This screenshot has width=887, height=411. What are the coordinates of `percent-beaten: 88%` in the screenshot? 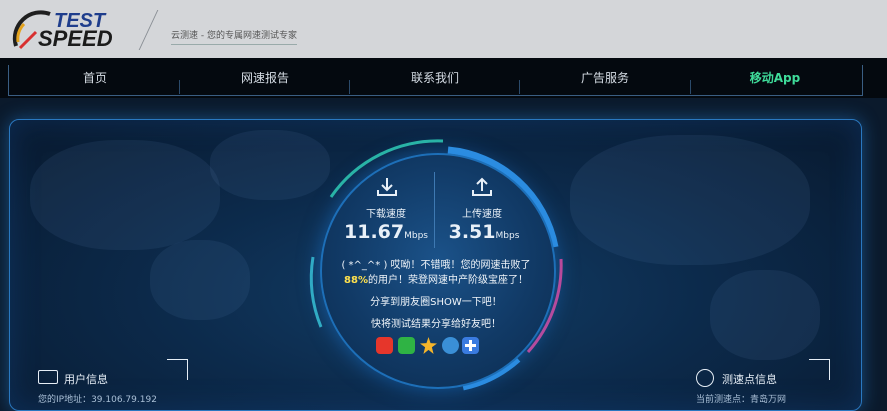 It's located at (356, 280).